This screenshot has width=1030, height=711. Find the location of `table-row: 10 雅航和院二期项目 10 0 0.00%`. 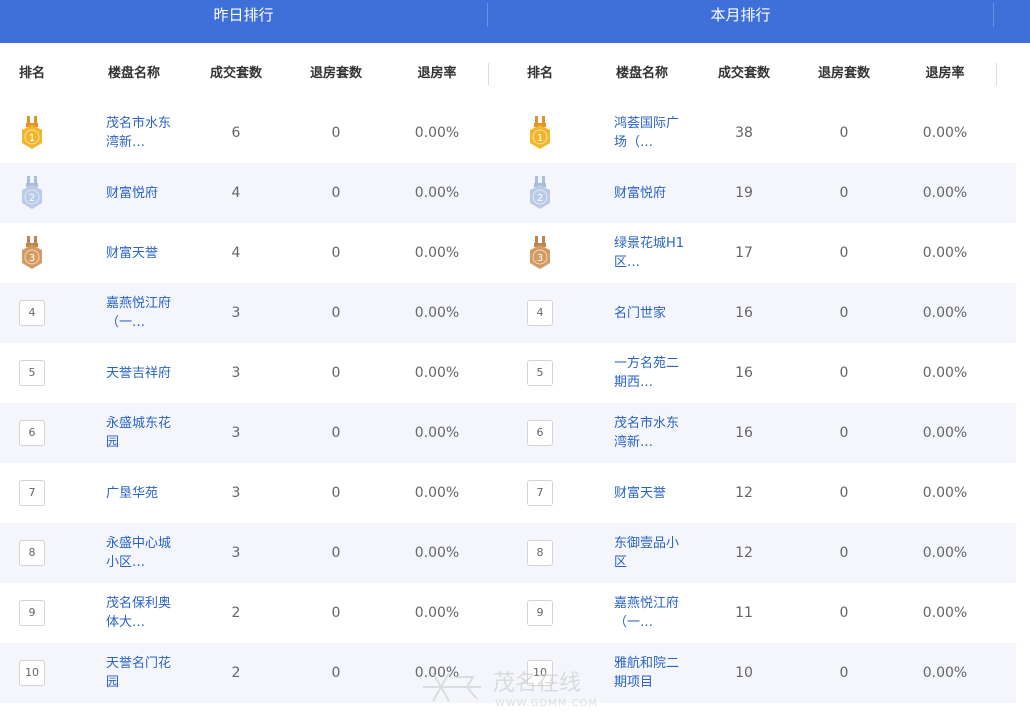

table-row: 10 雅航和院二期项目 10 0 0.00% is located at coordinates (762, 673).